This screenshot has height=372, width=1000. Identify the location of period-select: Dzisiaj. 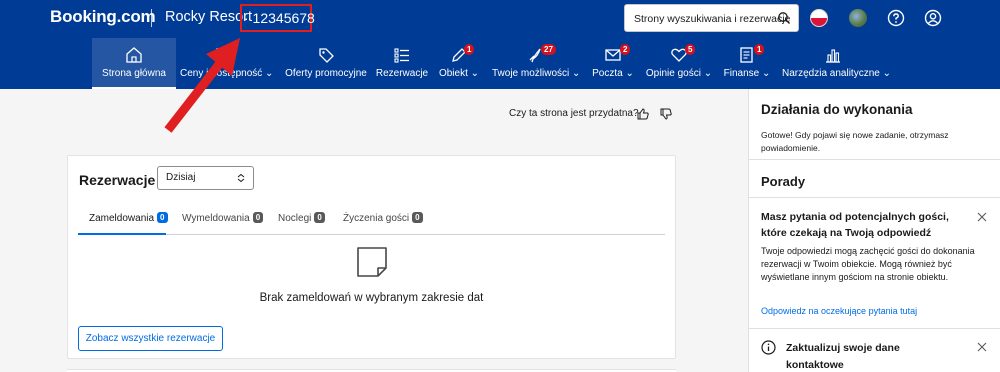
(205, 178).